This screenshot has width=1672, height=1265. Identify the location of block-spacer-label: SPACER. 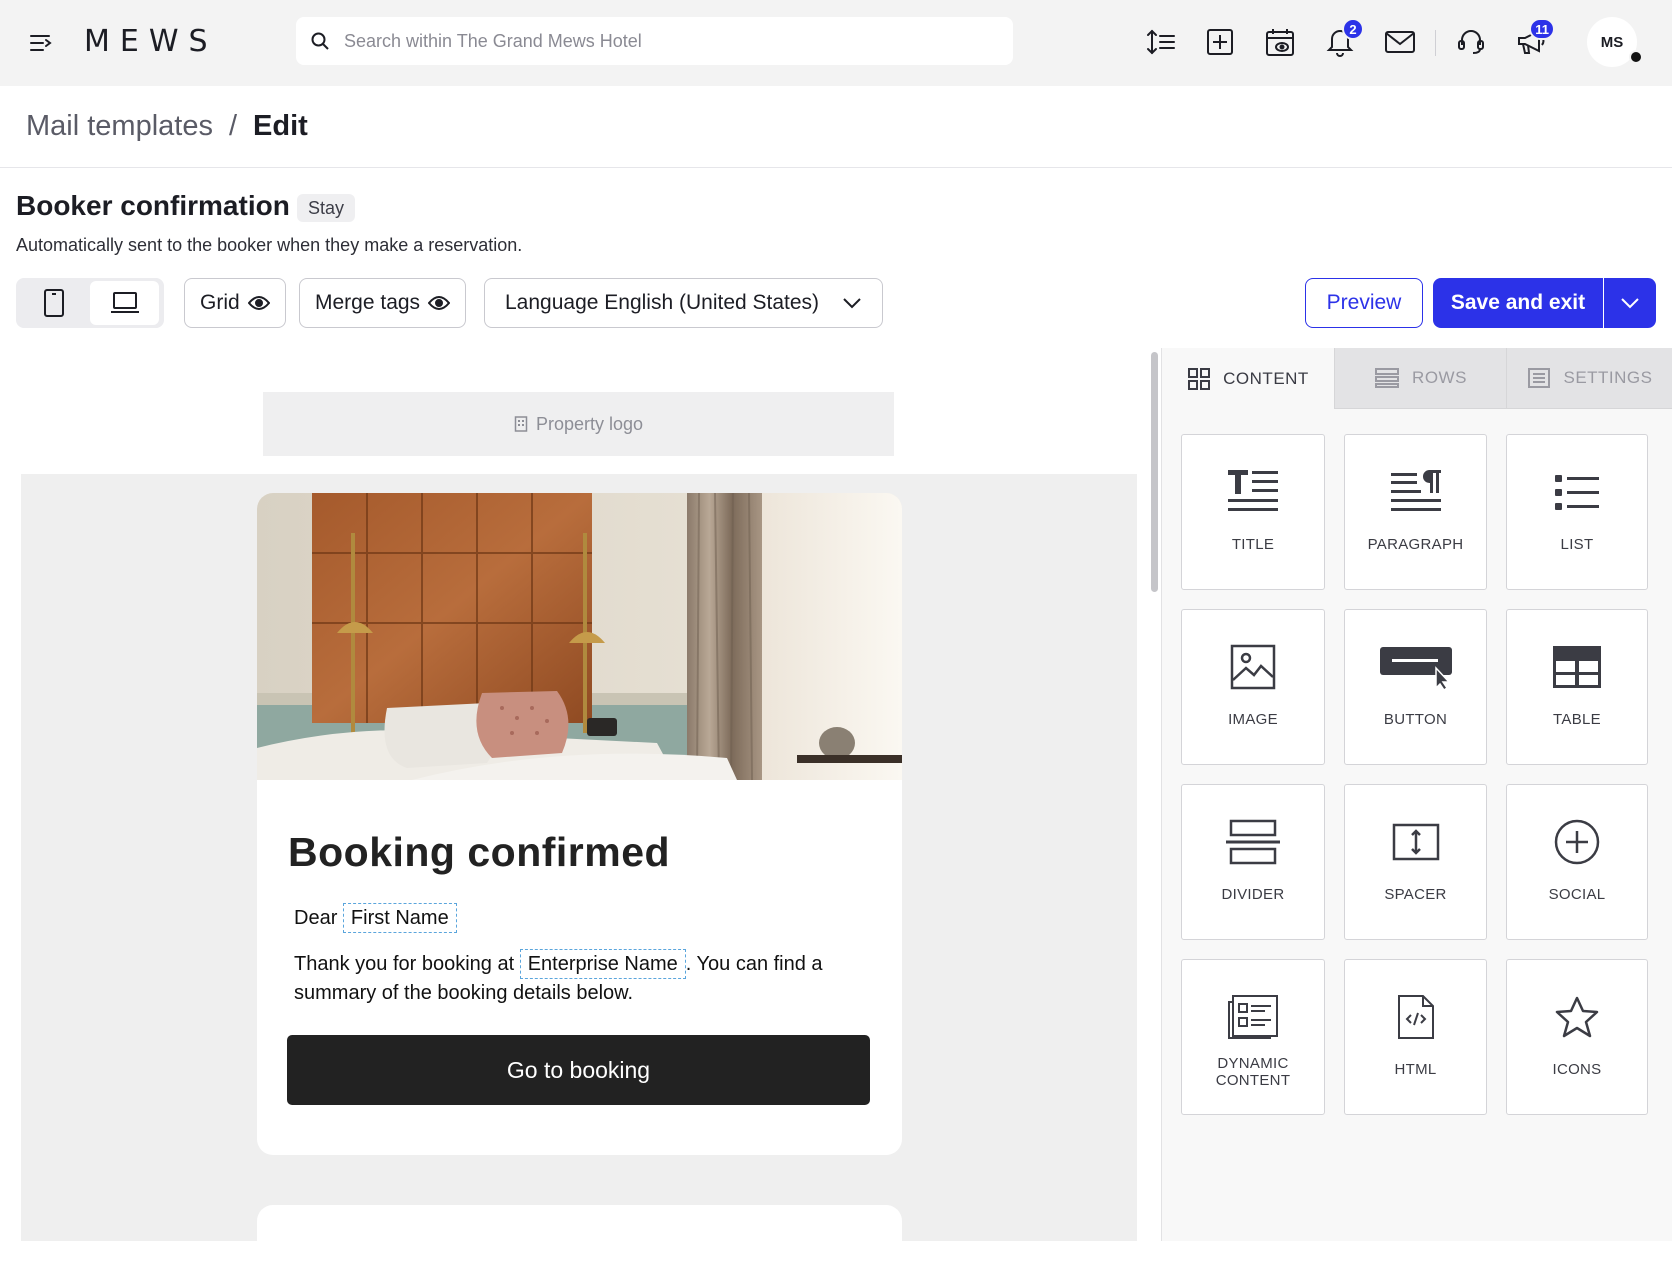
(1415, 894).